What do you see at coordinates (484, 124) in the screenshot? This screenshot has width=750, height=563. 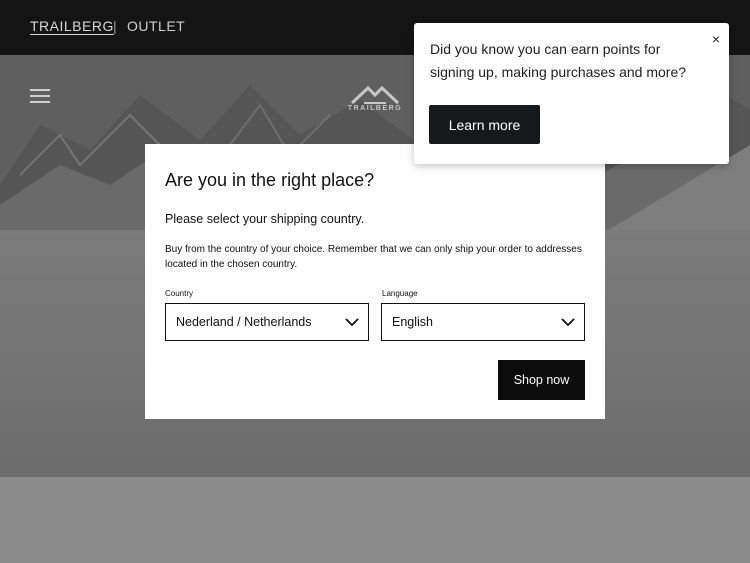 I see `learn-more-button: Learn more` at bounding box center [484, 124].